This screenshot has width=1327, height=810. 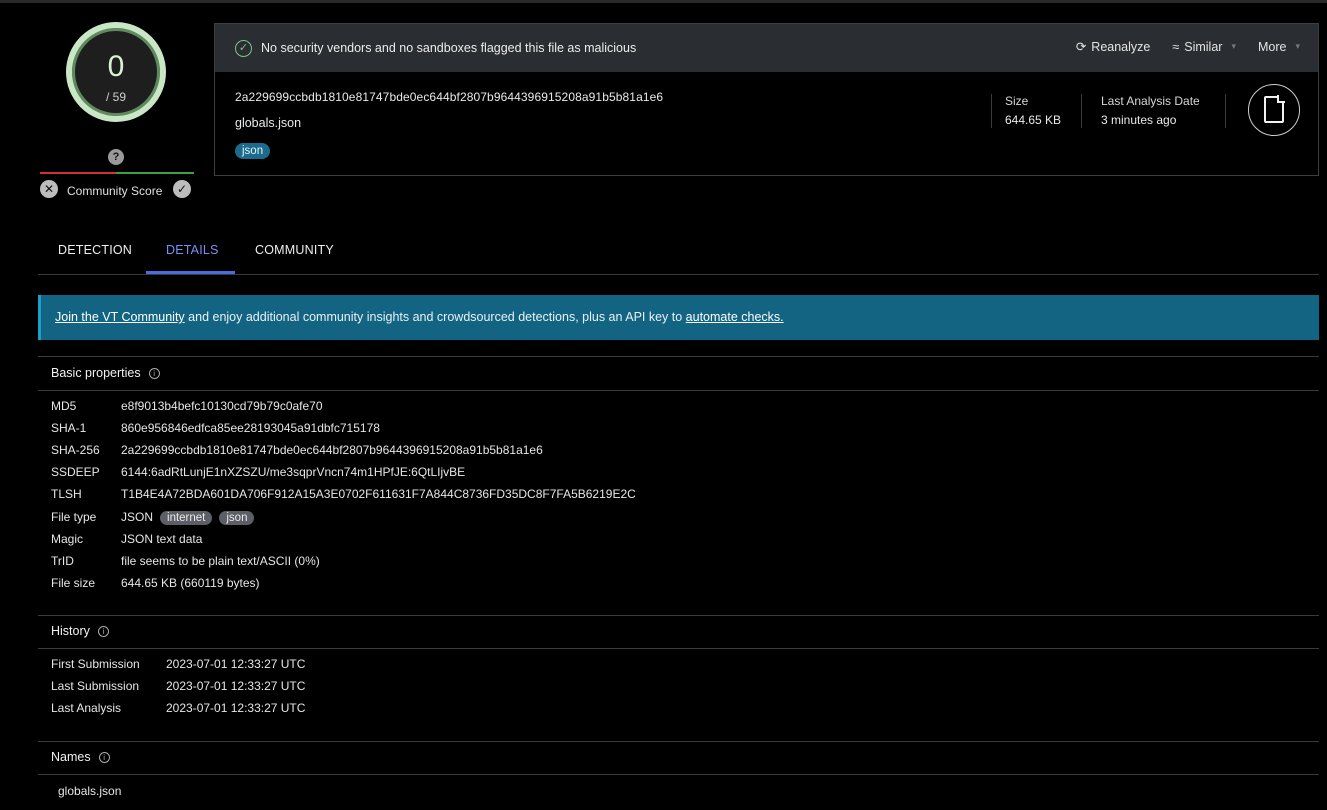 I want to click on property-value-text: 644.65 KB (660119 bytes), so click(x=190, y=582).